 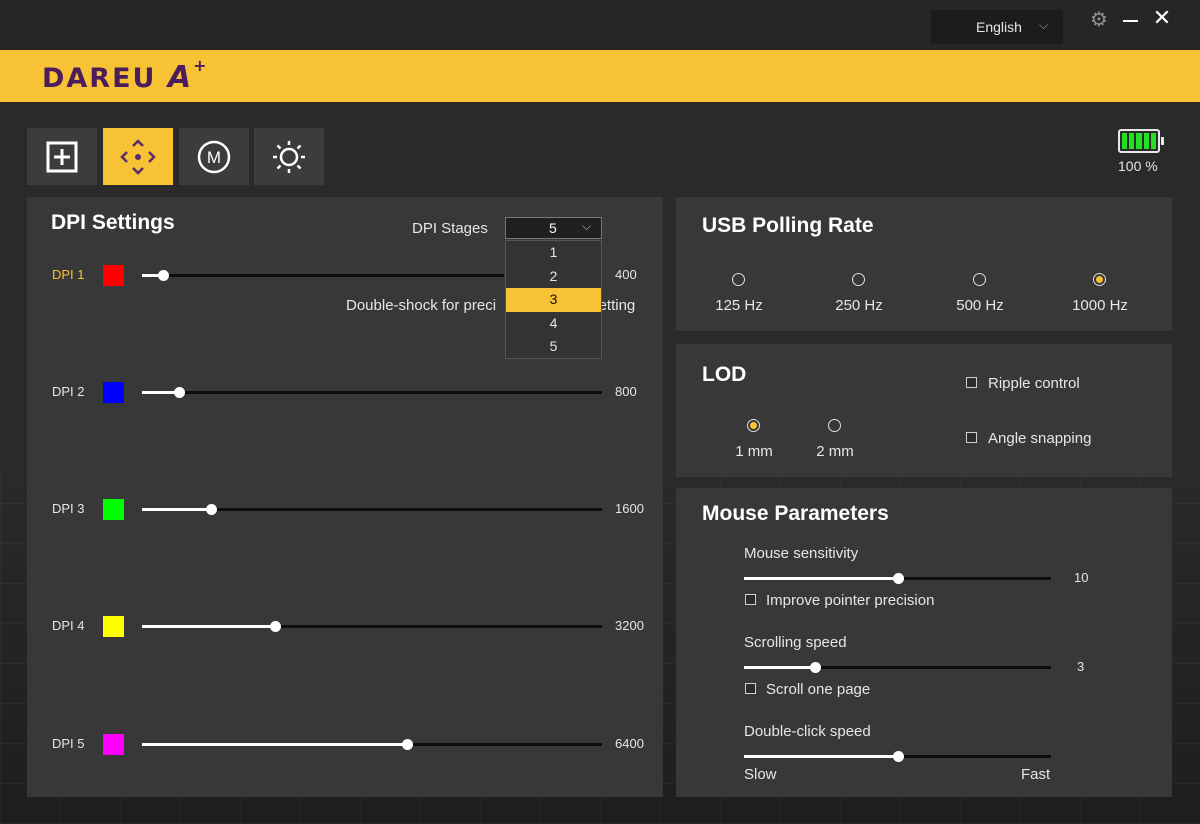 What do you see at coordinates (629, 508) in the screenshot?
I see `dpi-3-value: 1600` at bounding box center [629, 508].